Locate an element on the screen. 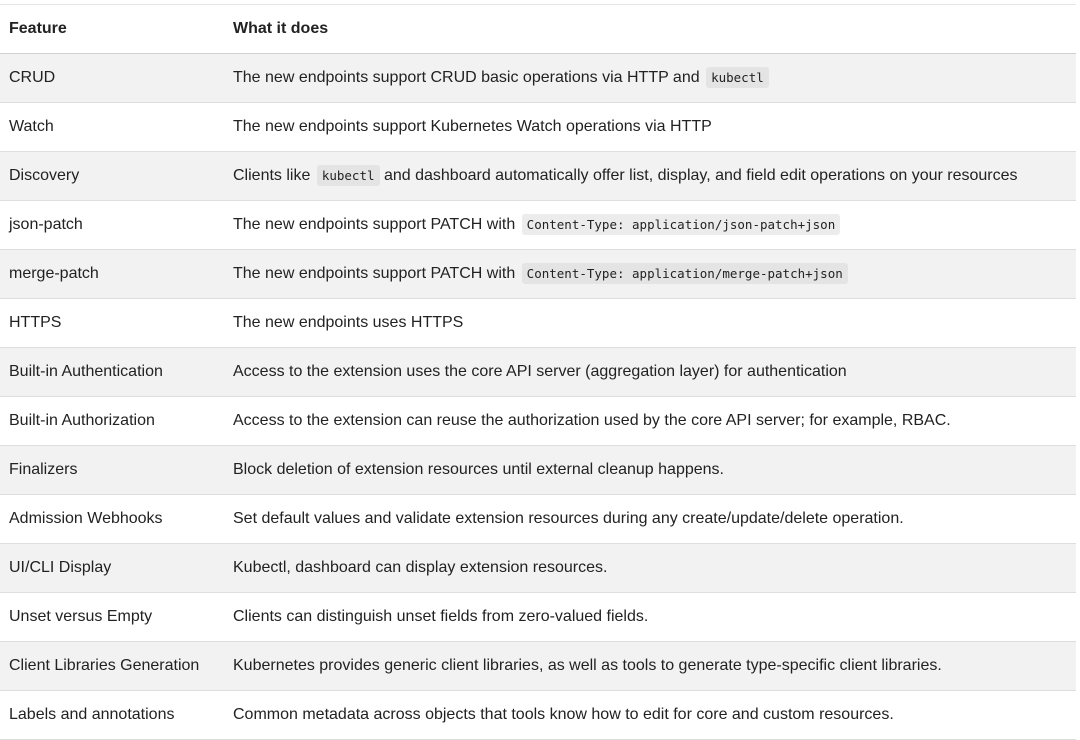 Image resolution: width=1080 pixels, height=740 pixels. feature-cell: Finalizers is located at coordinates (43, 469).